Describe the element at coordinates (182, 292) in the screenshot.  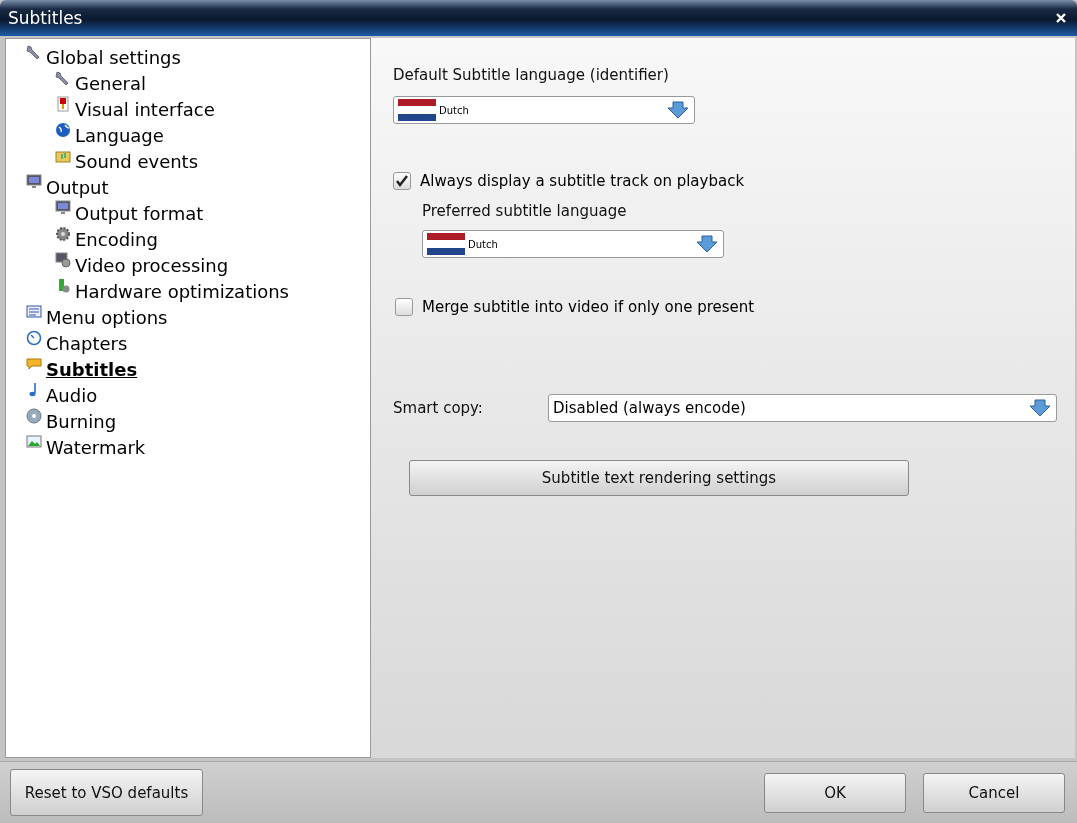
I see `tree-item: Hardware optimizations` at that location.